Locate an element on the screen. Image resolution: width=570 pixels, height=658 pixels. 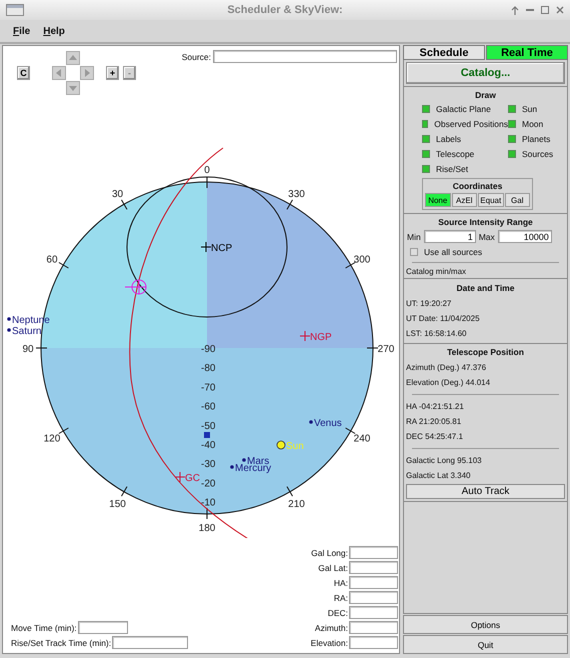
section-title: Date and Time is located at coordinates (486, 288).